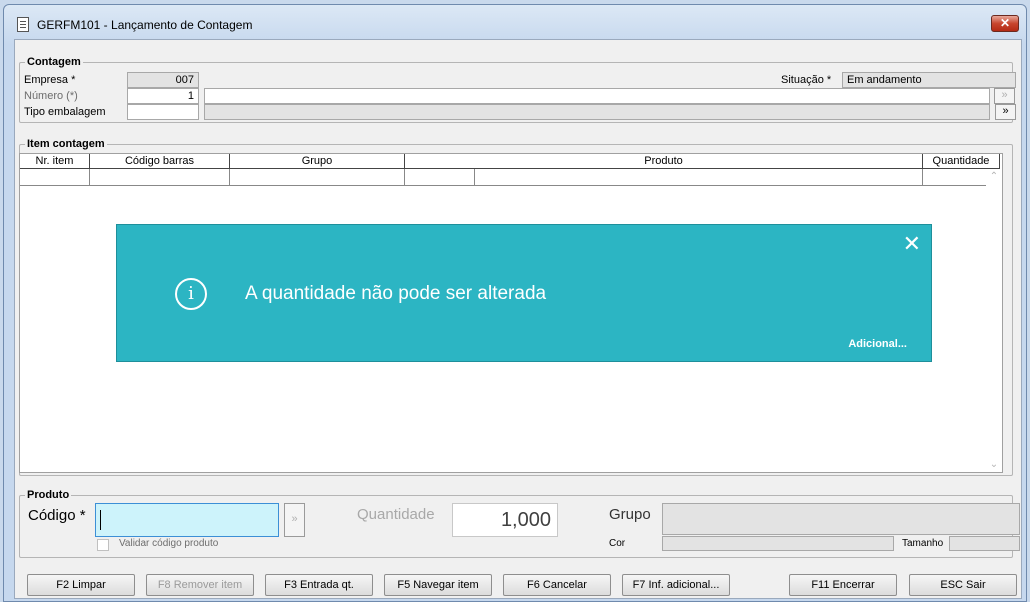  I want to click on cor-field, so click(778, 543).